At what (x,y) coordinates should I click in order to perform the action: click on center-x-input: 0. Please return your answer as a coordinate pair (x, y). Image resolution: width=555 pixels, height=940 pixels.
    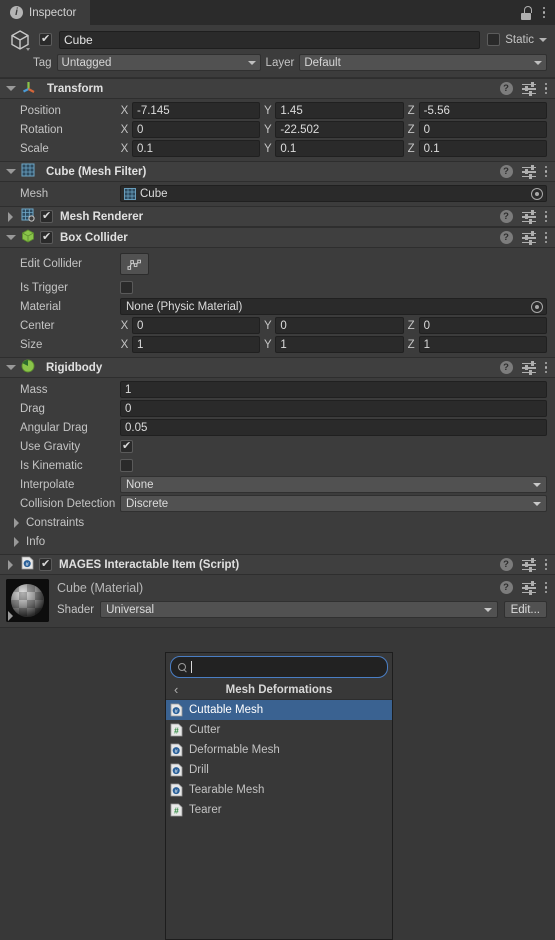
    Looking at the image, I should click on (196, 325).